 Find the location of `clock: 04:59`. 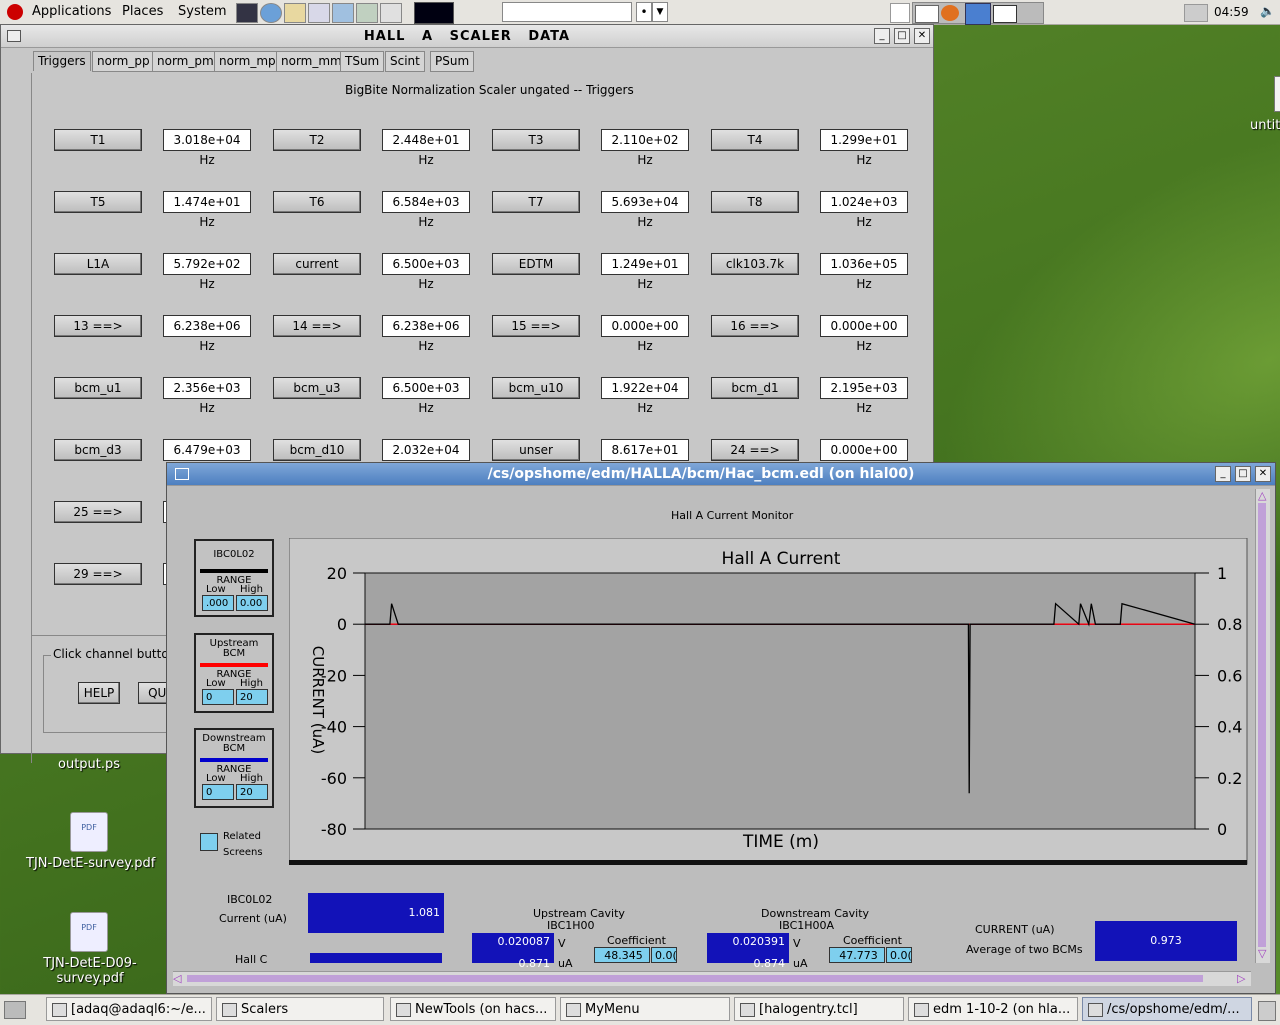

clock: 04:59 is located at coordinates (1231, 12).